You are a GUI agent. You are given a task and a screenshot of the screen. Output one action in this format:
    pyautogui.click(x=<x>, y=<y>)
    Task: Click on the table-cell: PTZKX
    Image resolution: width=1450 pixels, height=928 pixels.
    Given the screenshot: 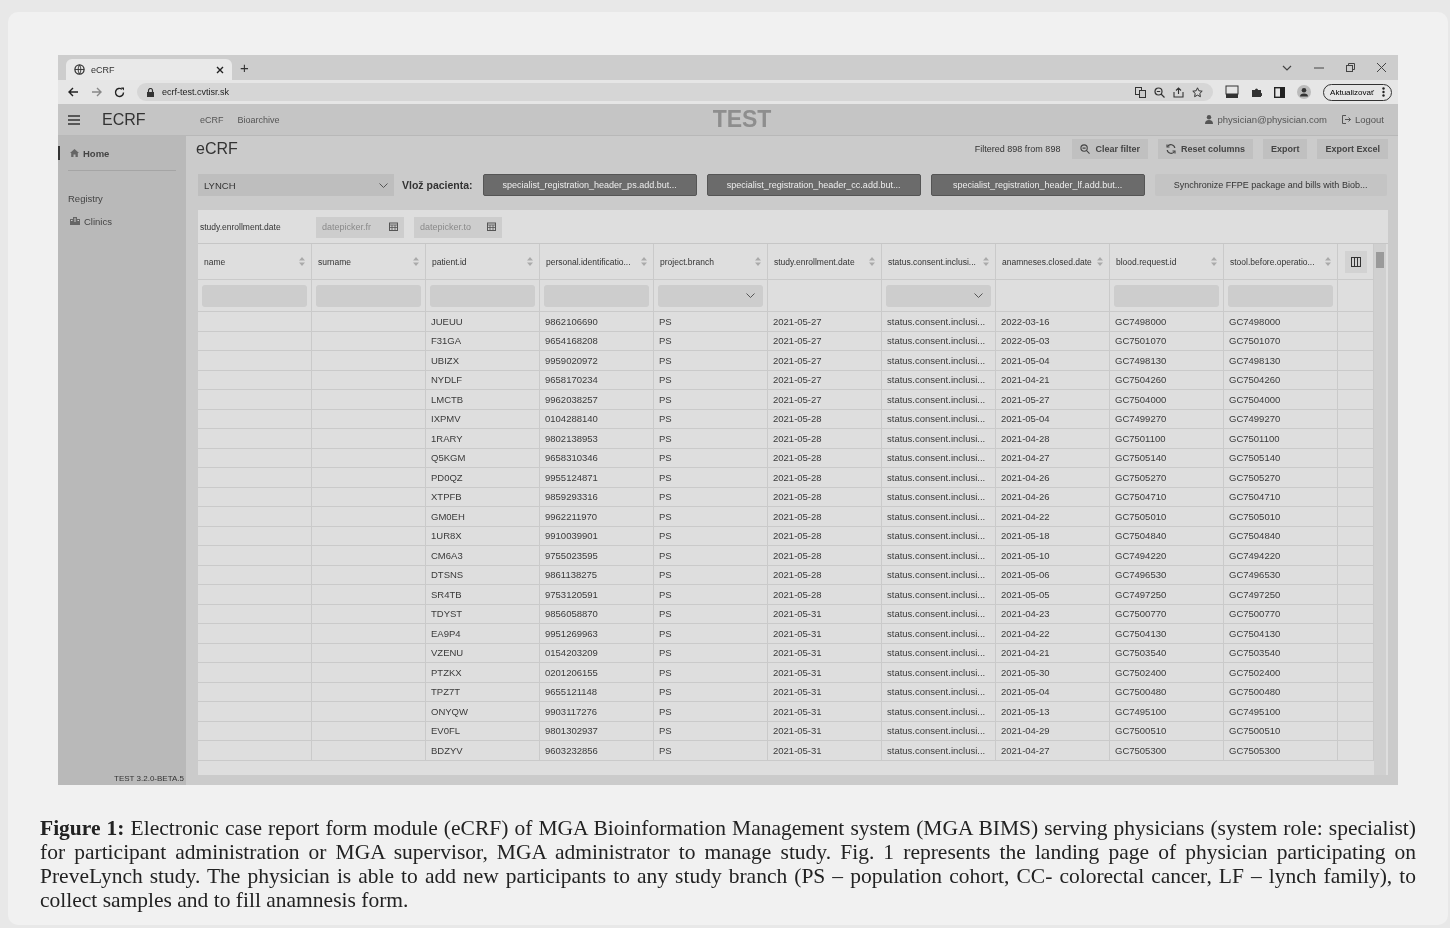 What is the action you would take?
    pyautogui.click(x=483, y=673)
    